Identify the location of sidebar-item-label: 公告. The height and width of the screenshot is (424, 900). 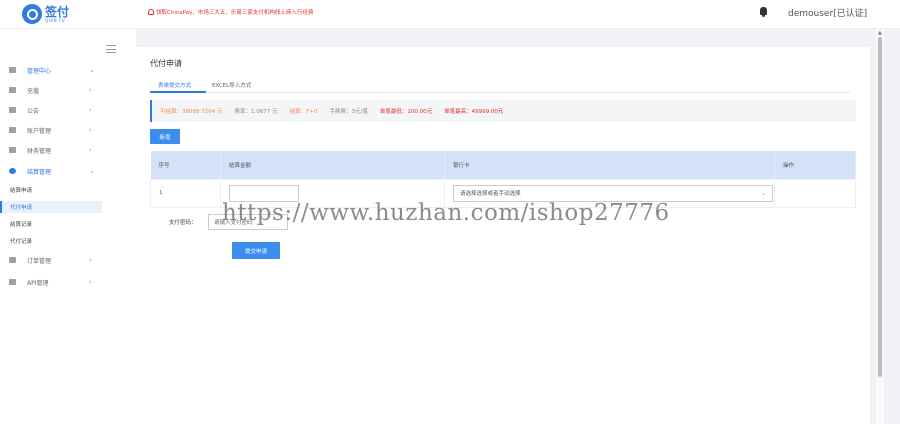
(33, 111).